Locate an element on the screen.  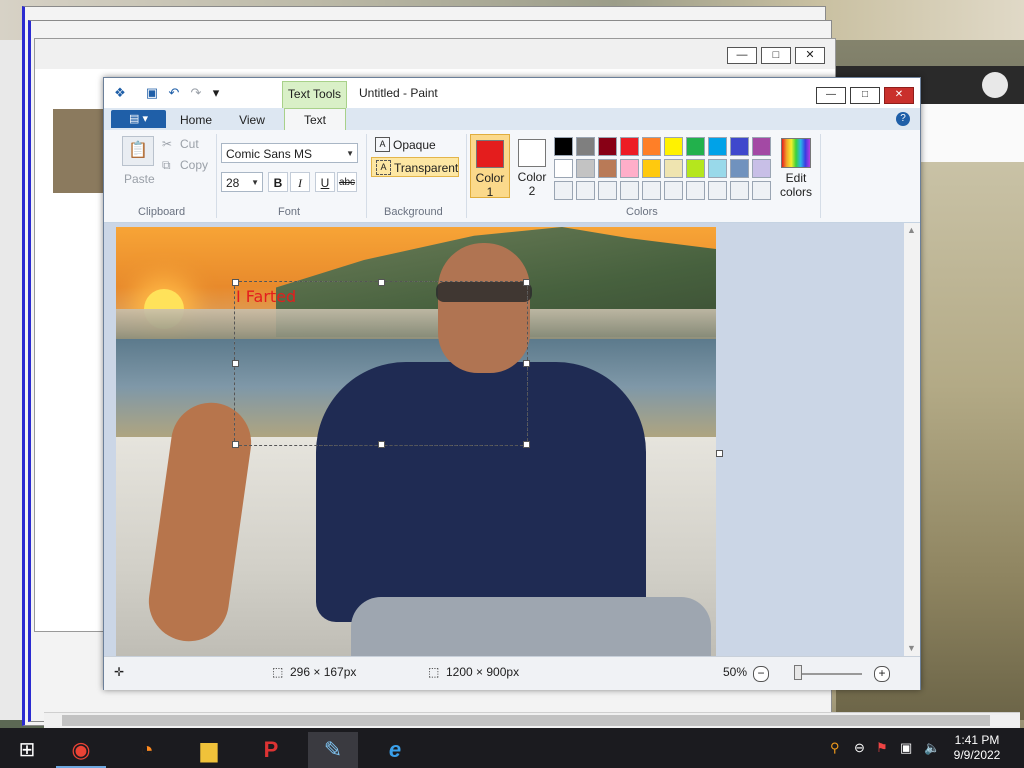
close-button: ✕ is located at coordinates (899, 95).